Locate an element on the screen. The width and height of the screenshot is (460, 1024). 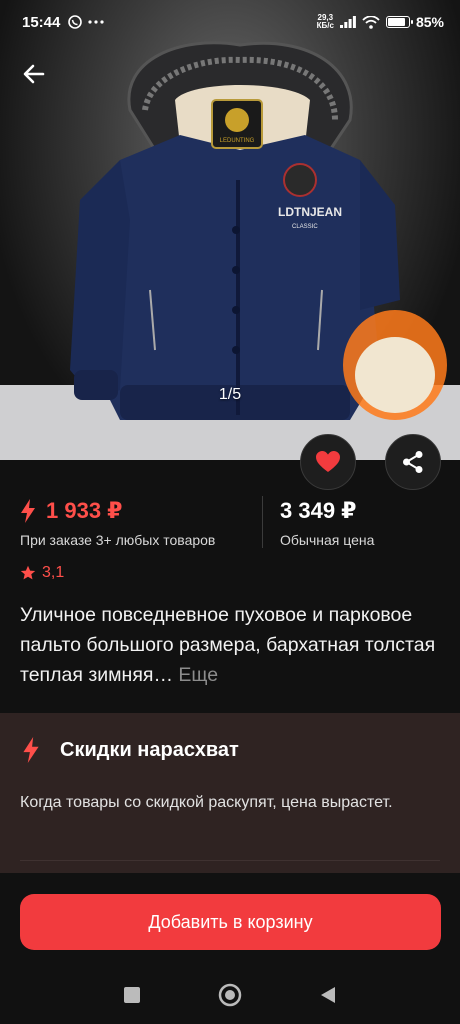
regular-price-block: 3 349 ₽ Обычная цена is located at coordinates (327, 523).